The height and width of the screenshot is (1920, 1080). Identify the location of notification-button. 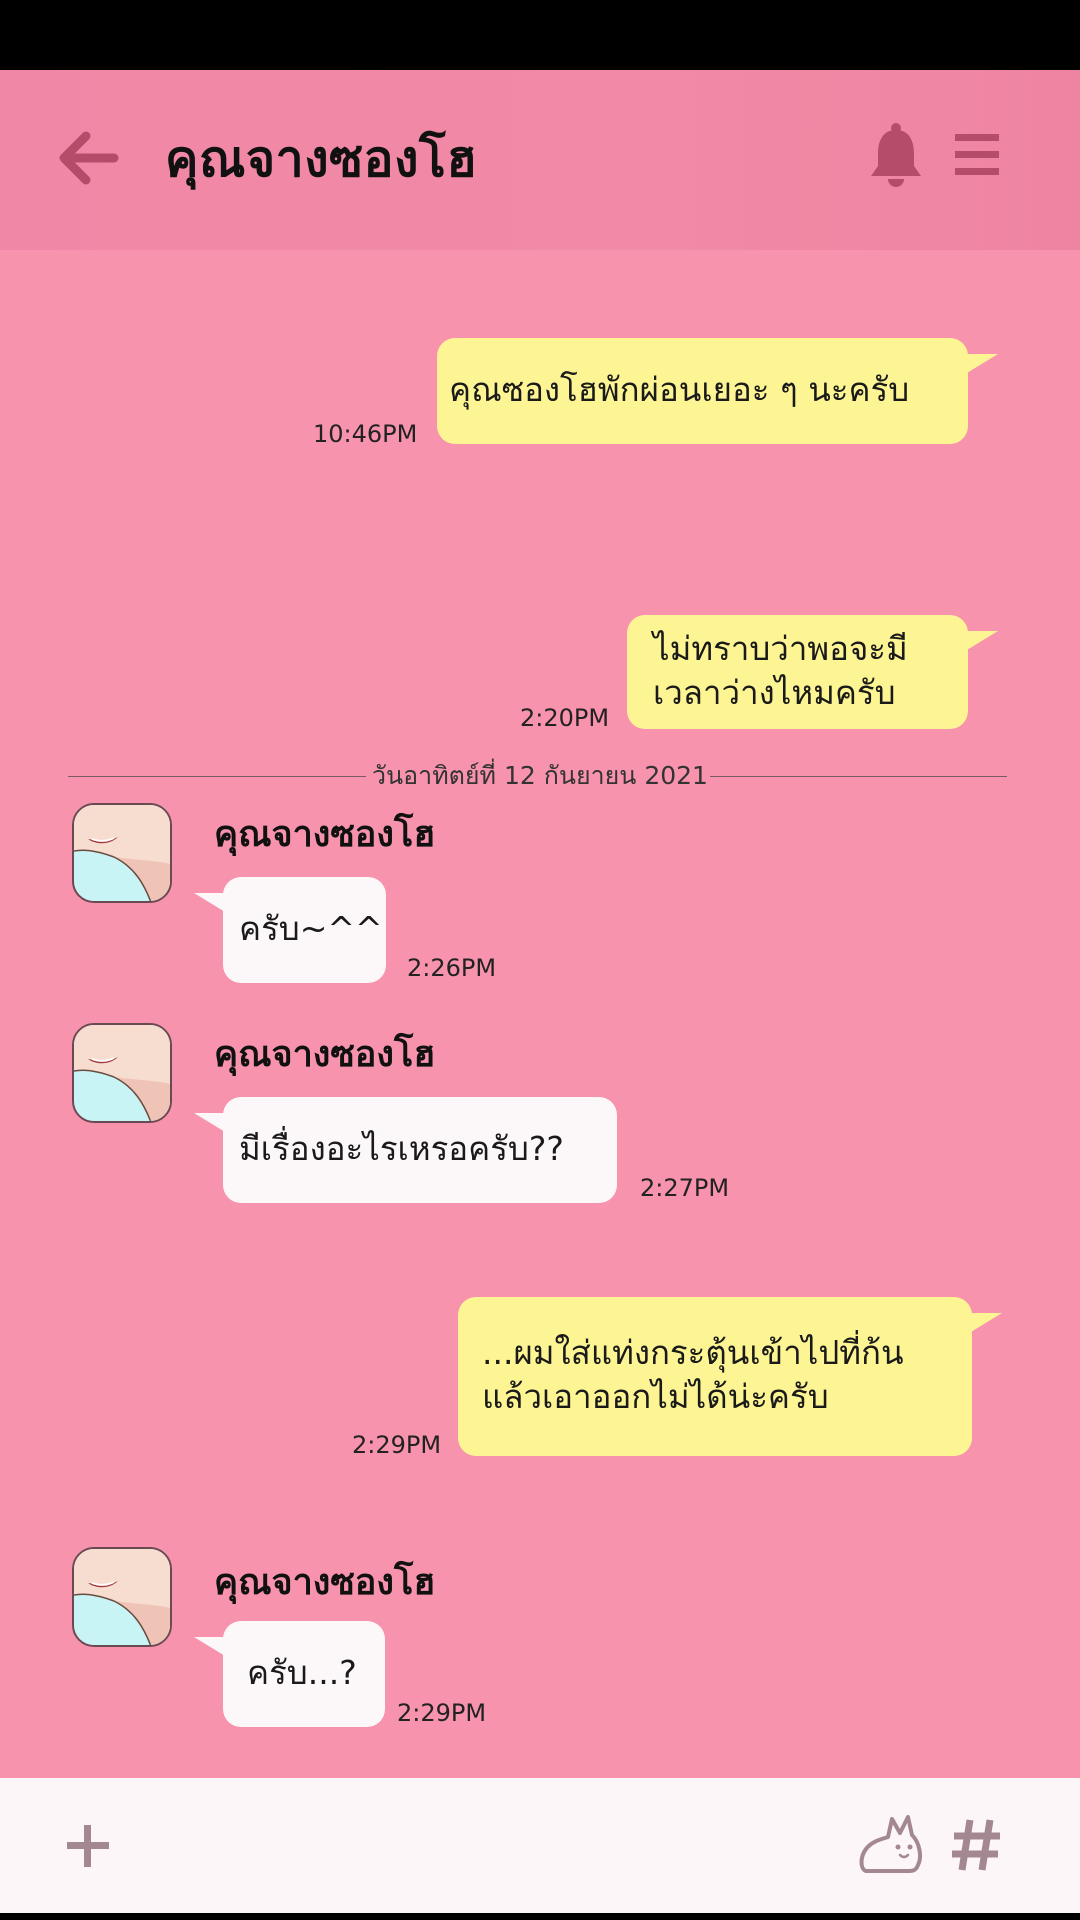
(896, 155).